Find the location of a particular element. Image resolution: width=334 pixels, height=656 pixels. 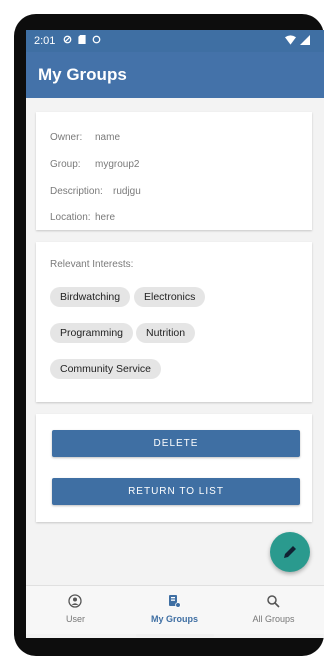

pencil-icon is located at coordinates (290, 552).